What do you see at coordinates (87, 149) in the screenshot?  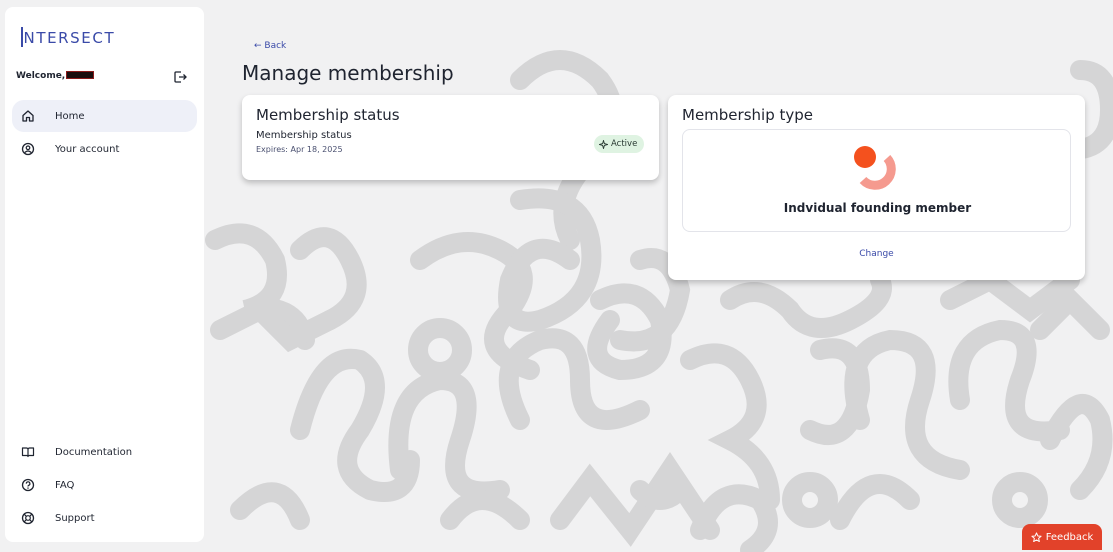 I see `sidebar-item-label: Your account` at bounding box center [87, 149].